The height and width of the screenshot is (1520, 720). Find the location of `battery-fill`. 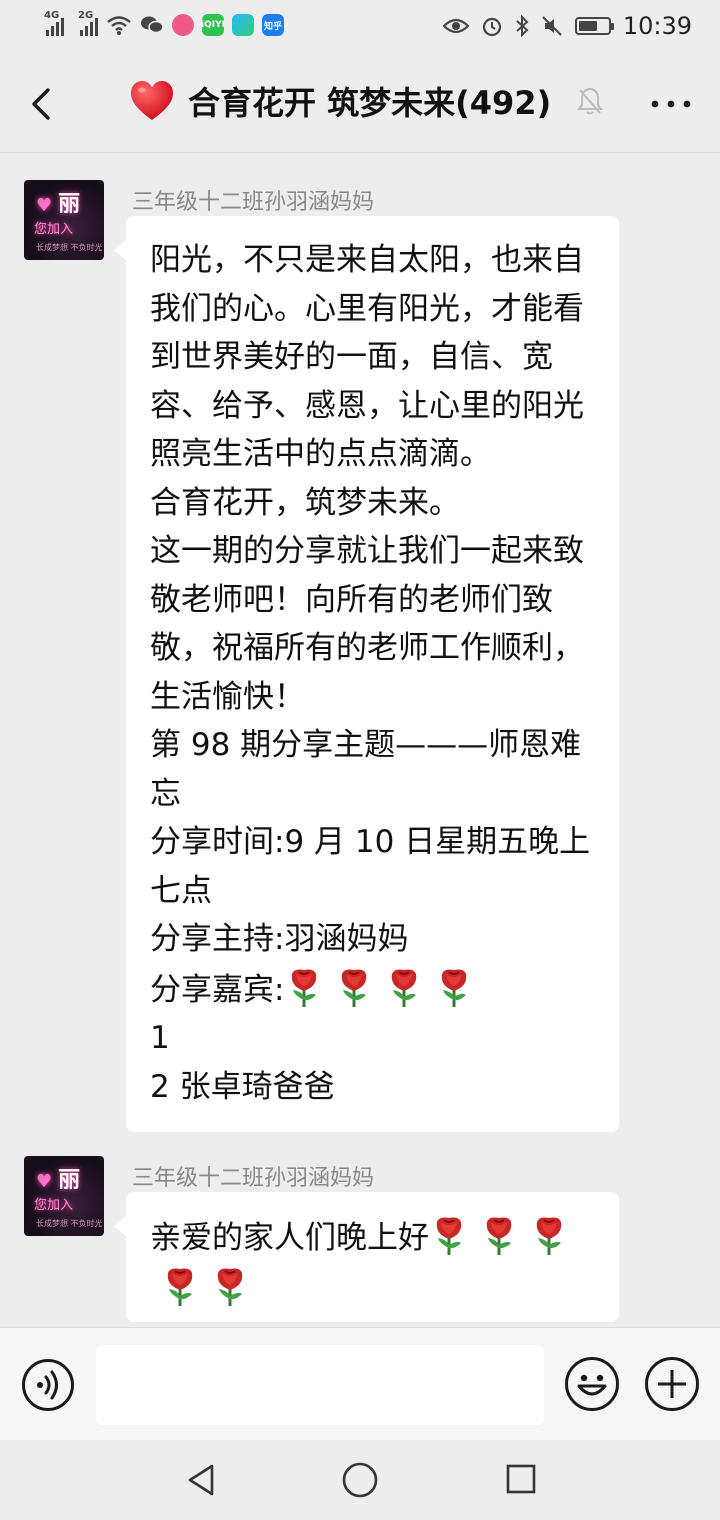

battery-fill is located at coordinates (587, 26).